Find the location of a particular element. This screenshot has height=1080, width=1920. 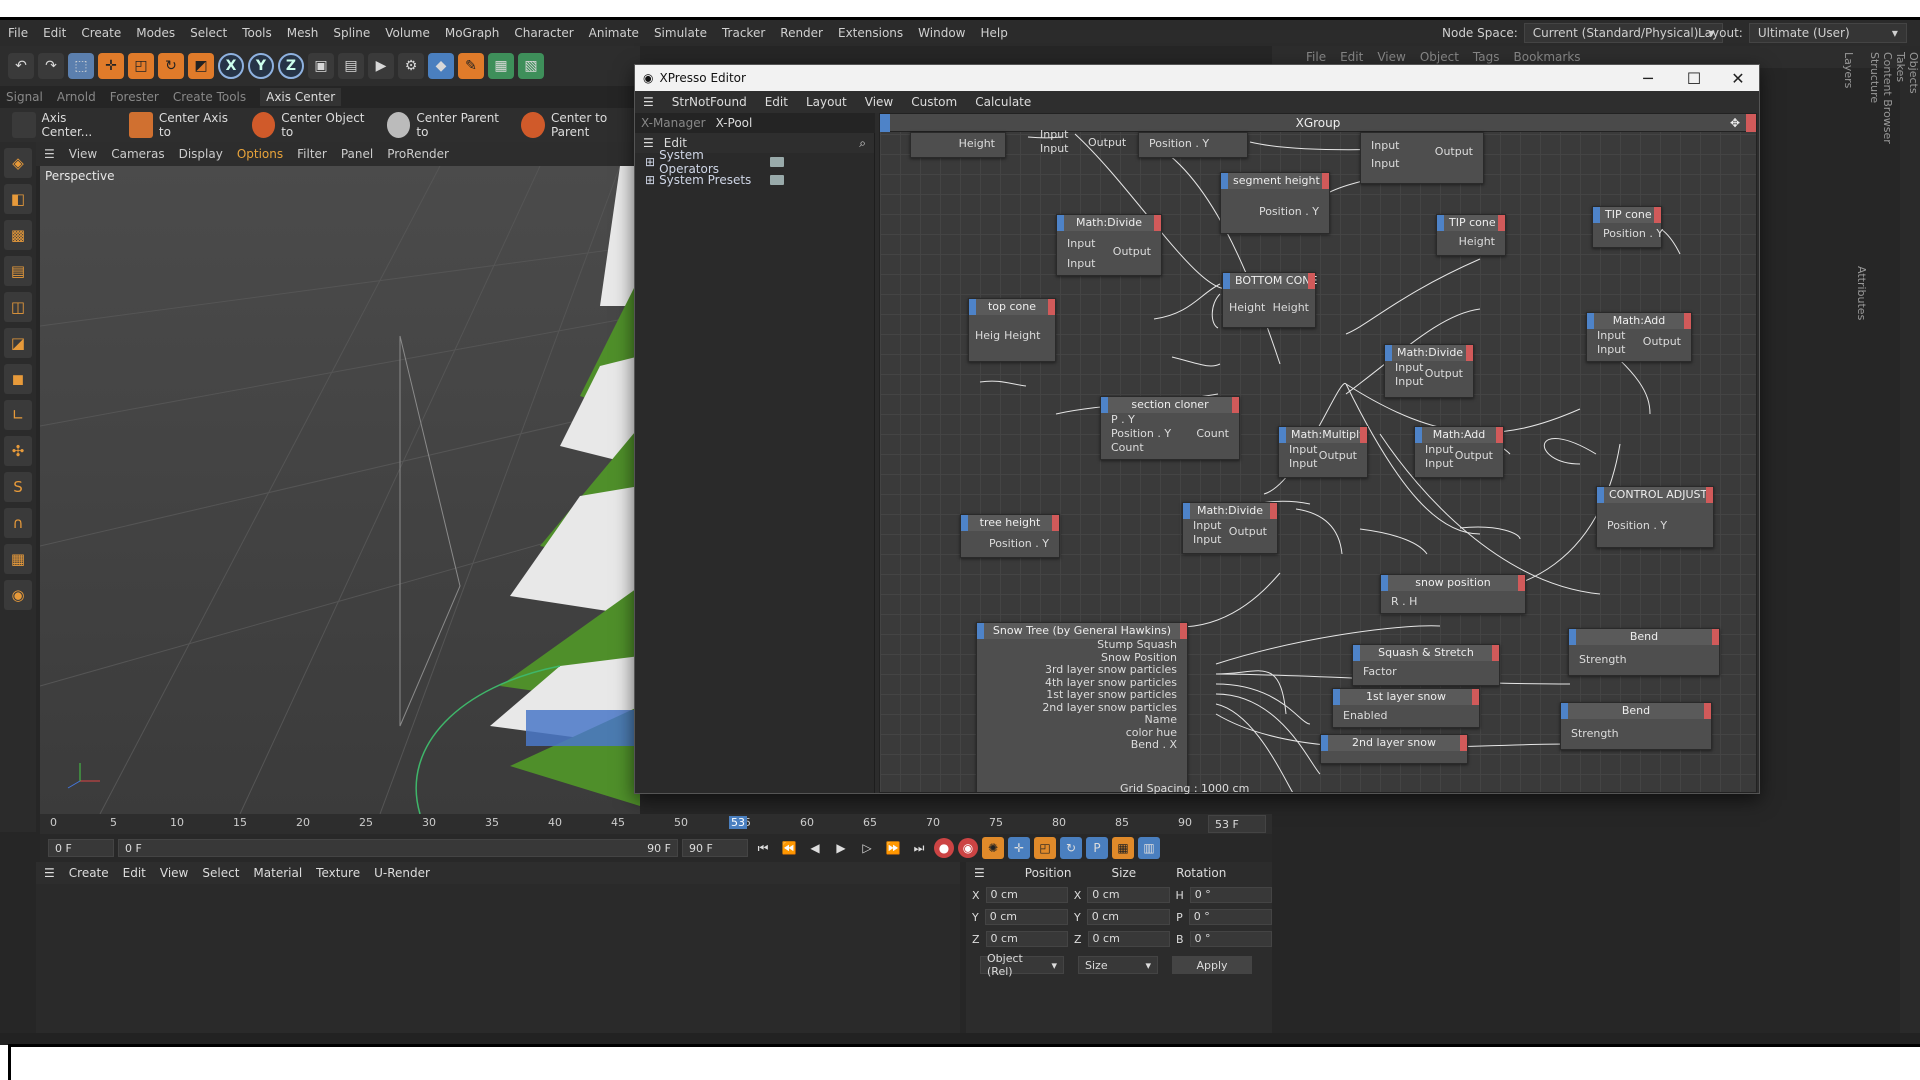

coordinate-system-icon: ▣ is located at coordinates (321, 66).